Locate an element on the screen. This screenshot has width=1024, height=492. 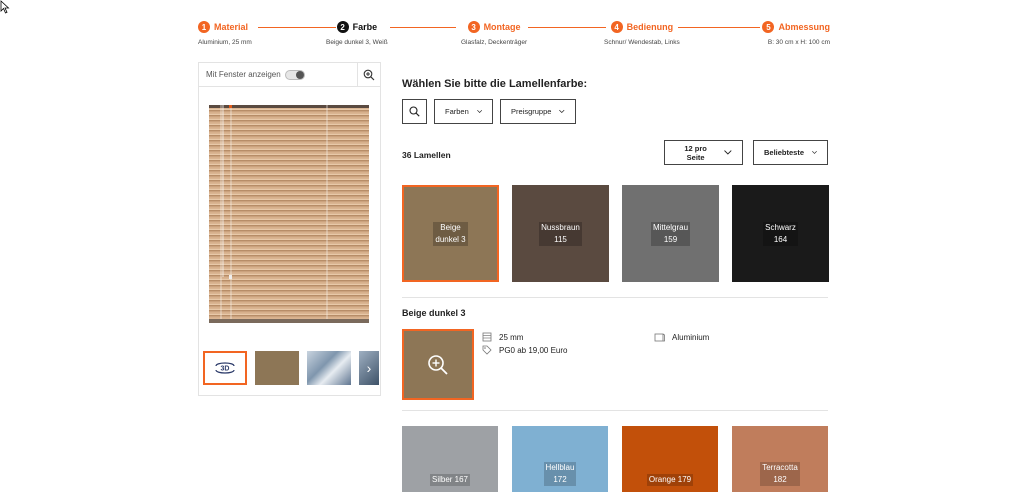
zoom-button is located at coordinates (368, 74).